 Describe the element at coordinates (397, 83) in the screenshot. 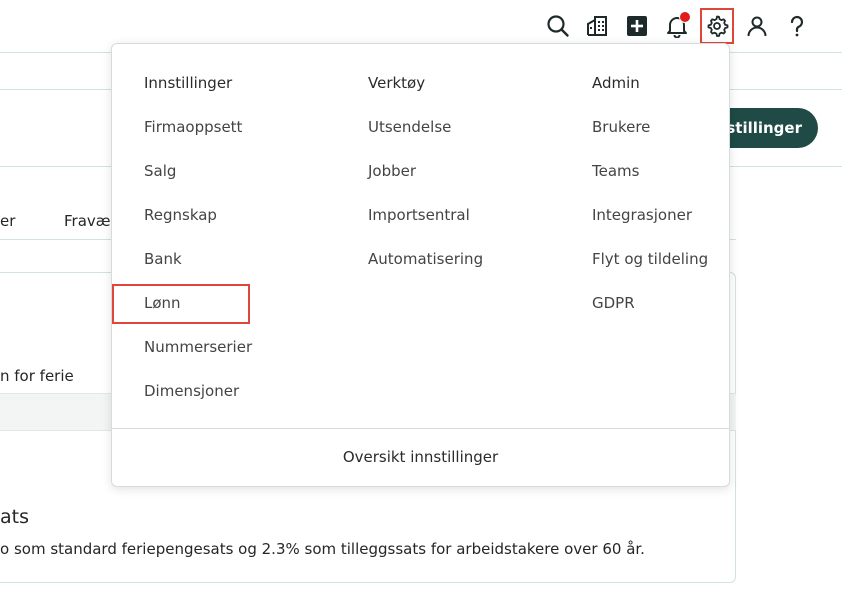

I see `column-header-verktoy: Verktøy` at that location.